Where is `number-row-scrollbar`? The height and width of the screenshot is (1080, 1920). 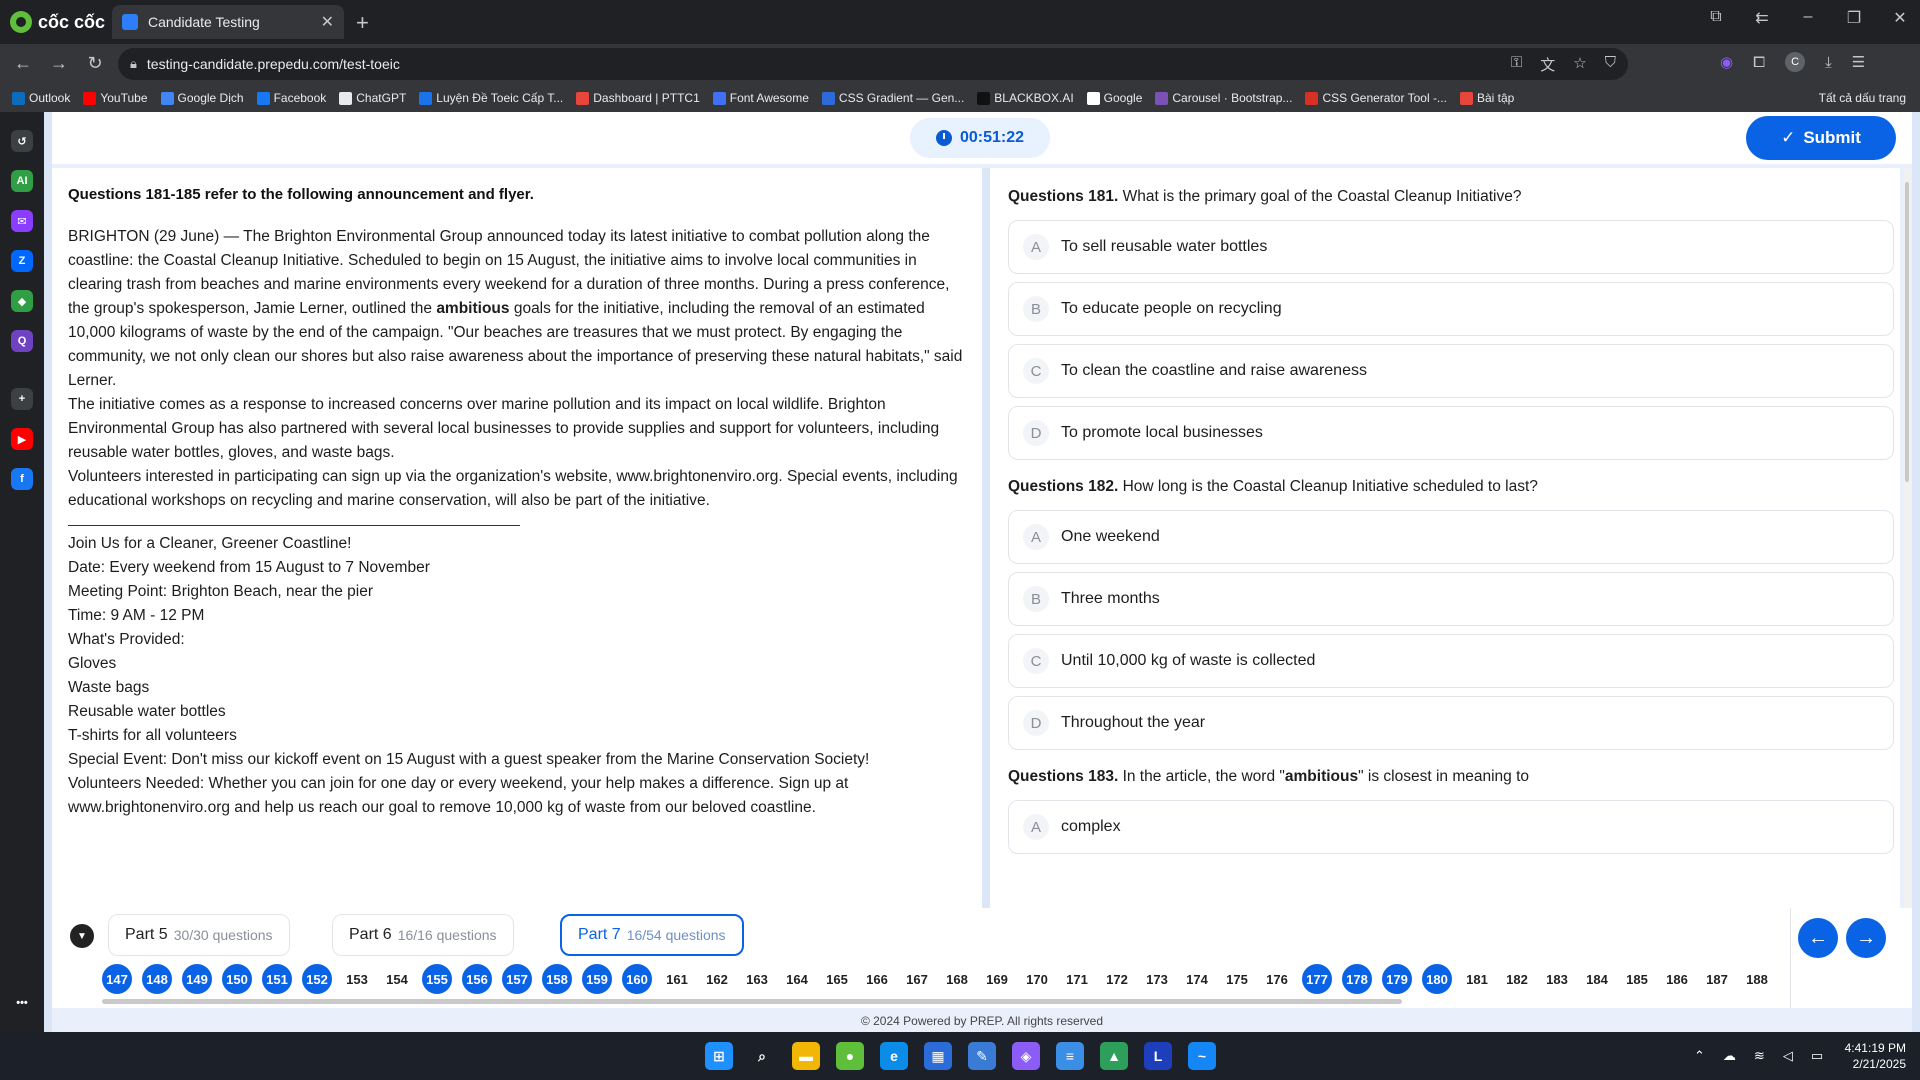
number-row-scrollbar is located at coordinates (752, 1001).